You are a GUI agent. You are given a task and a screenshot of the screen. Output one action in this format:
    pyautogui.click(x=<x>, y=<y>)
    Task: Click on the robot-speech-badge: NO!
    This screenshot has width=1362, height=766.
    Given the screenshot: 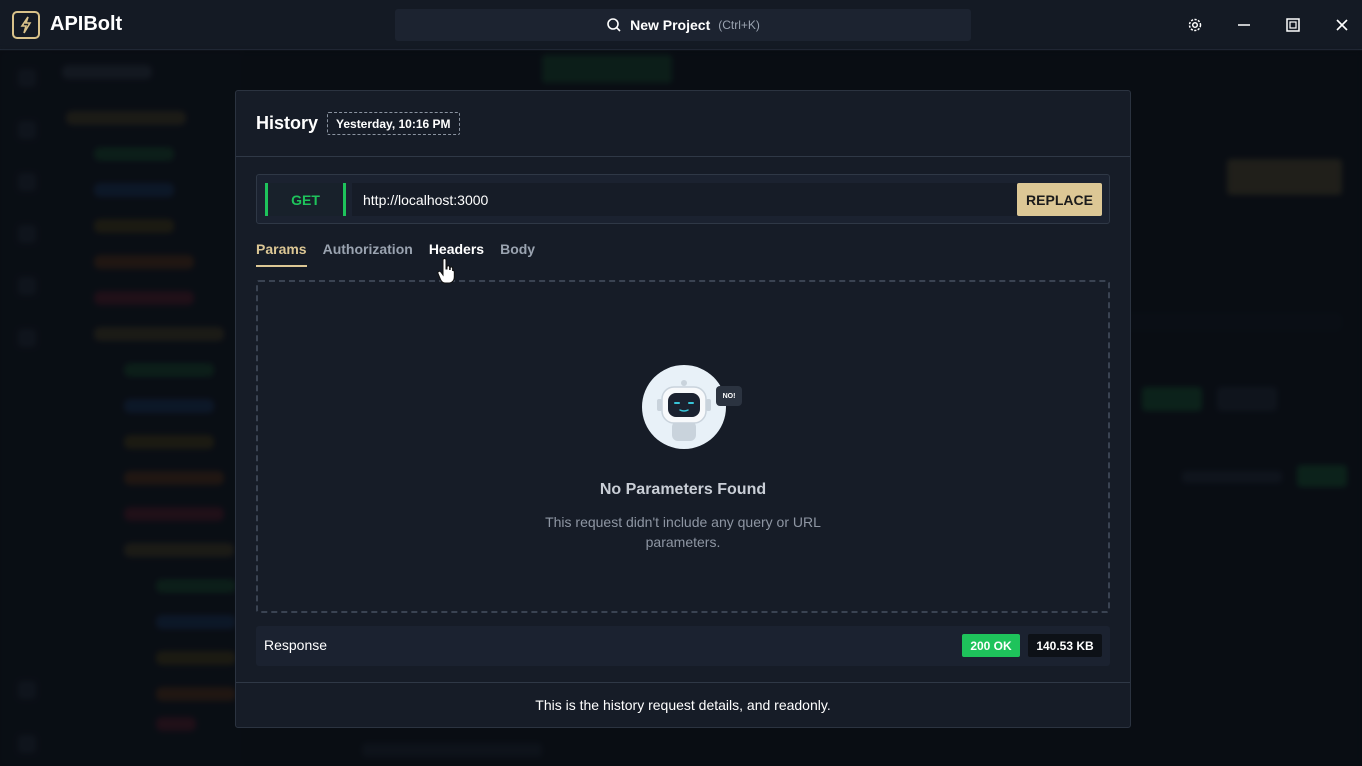 What is the action you would take?
    pyautogui.click(x=729, y=396)
    